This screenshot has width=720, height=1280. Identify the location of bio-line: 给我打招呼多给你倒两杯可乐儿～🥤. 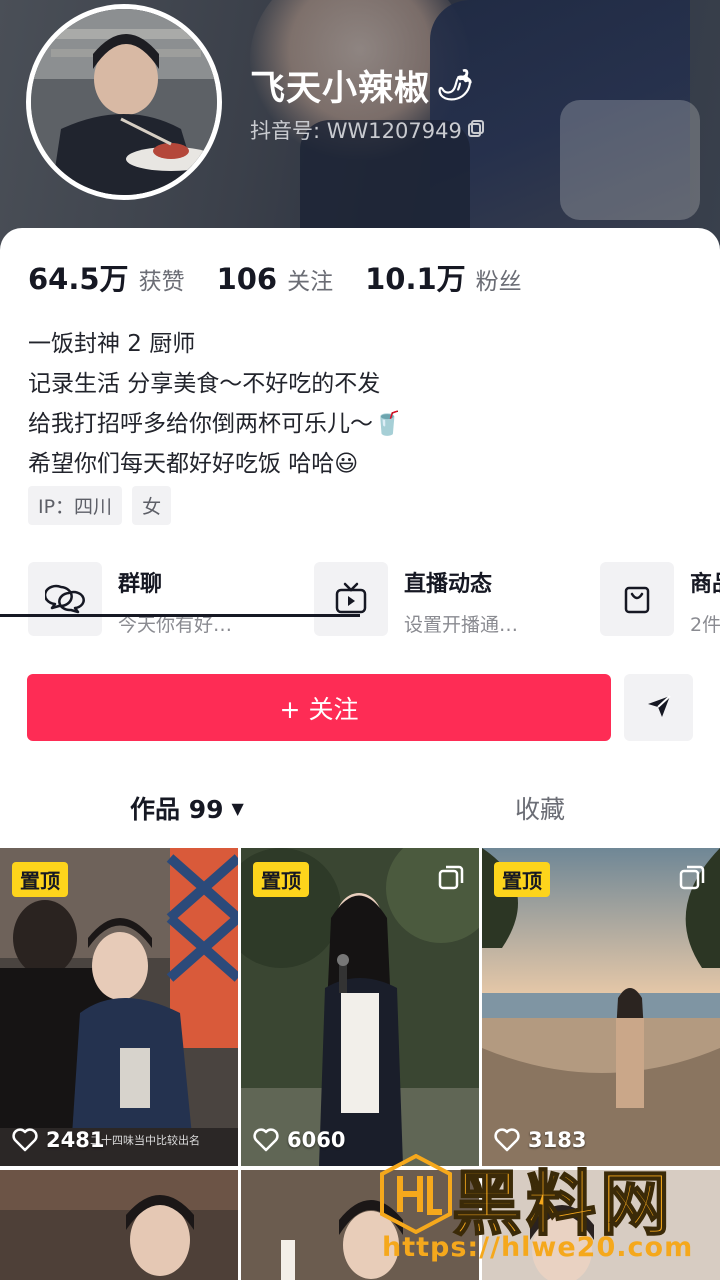
(215, 424).